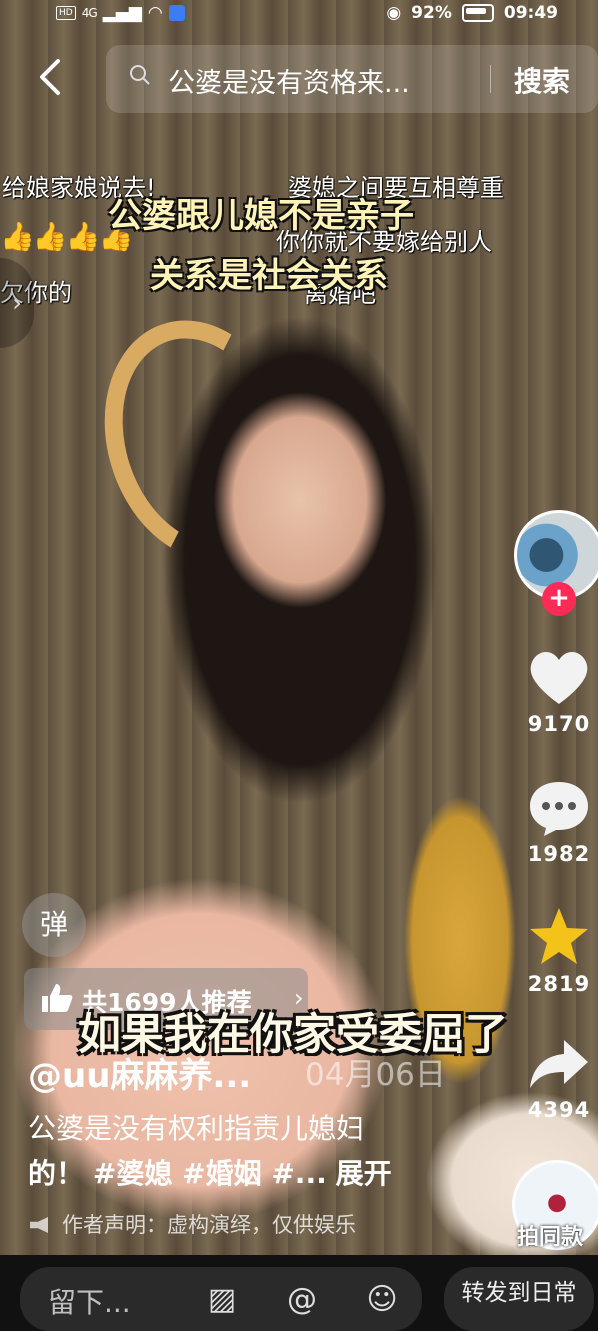 This screenshot has height=1331, width=598. I want to click on search-divider, so click(490, 79).